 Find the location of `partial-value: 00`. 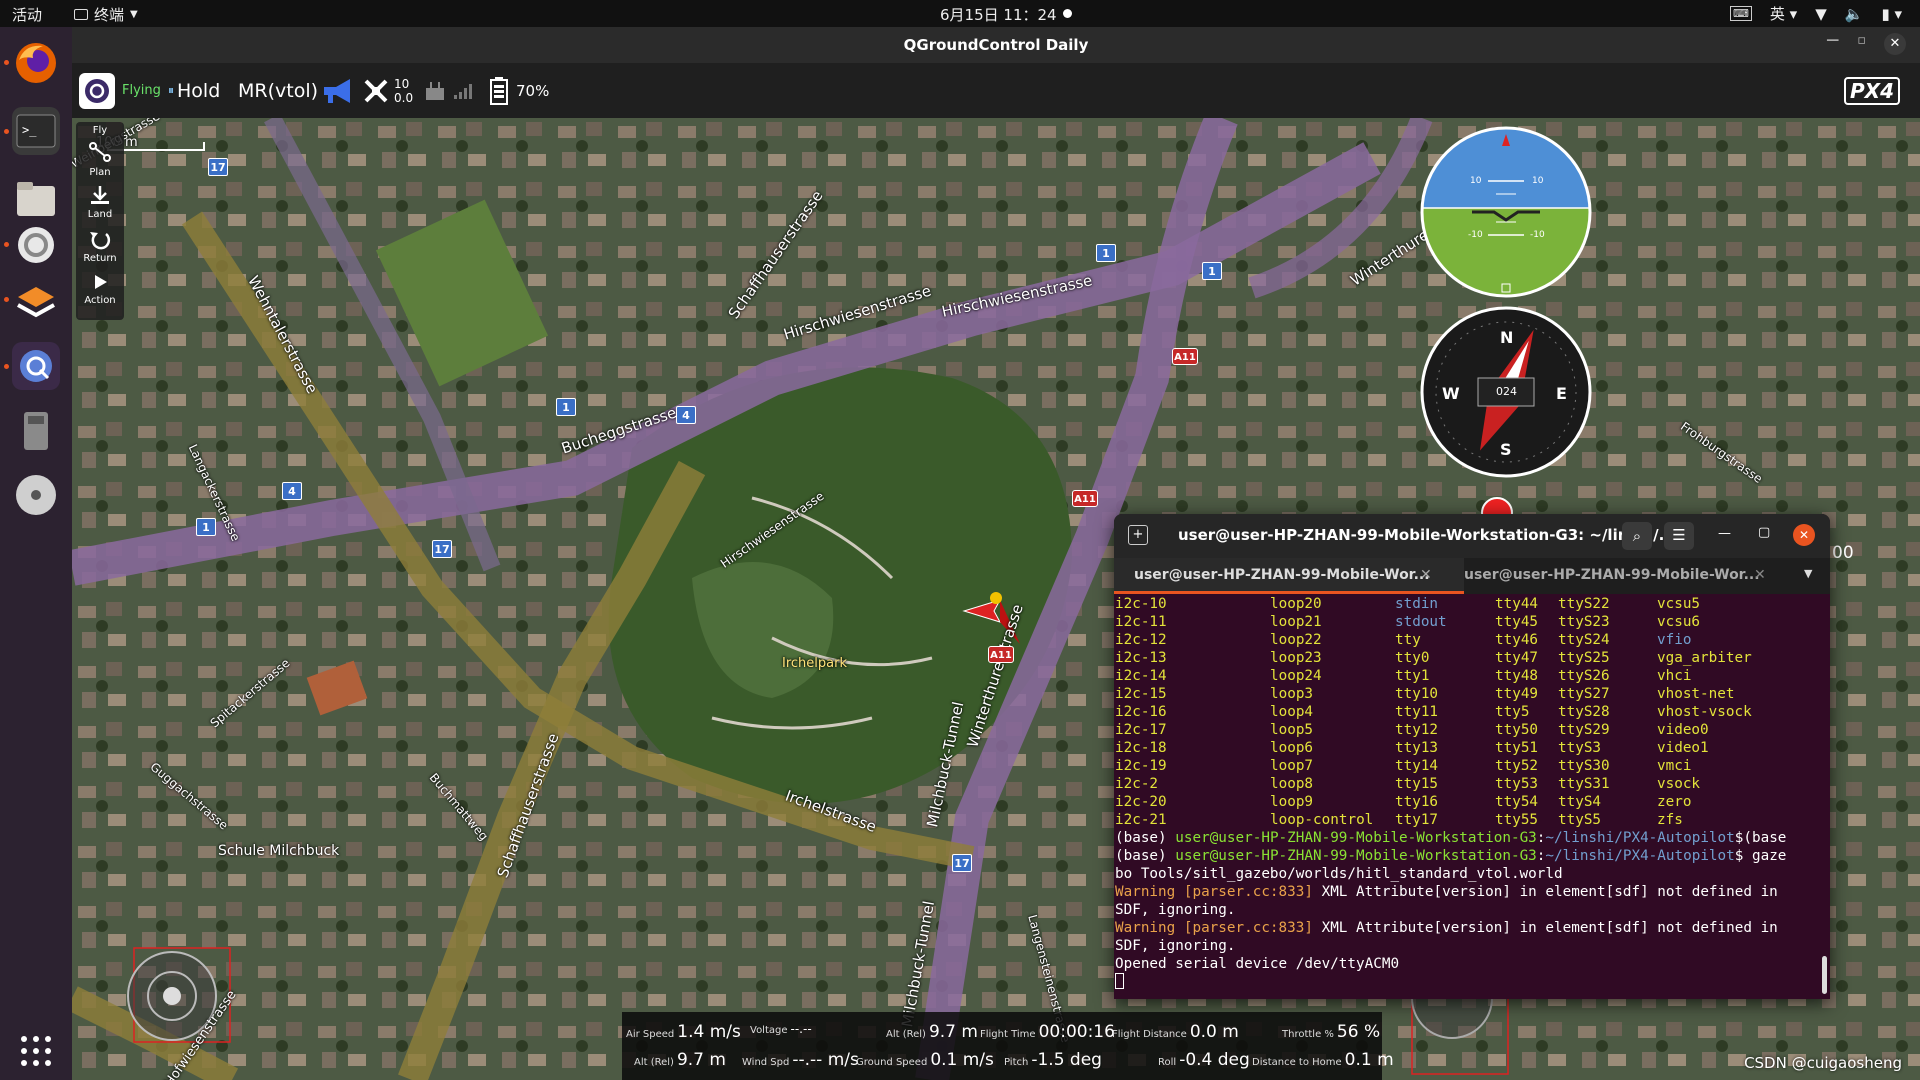

partial-value: 00 is located at coordinates (1843, 553).